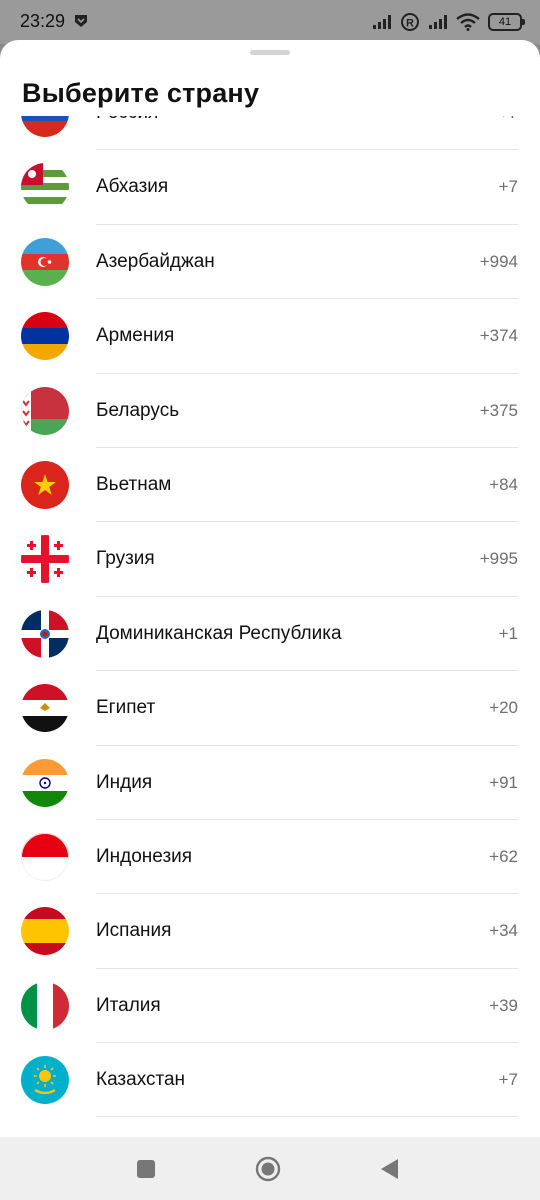 This screenshot has height=1200, width=540. I want to click on notification-app-icon, so click(81, 21).